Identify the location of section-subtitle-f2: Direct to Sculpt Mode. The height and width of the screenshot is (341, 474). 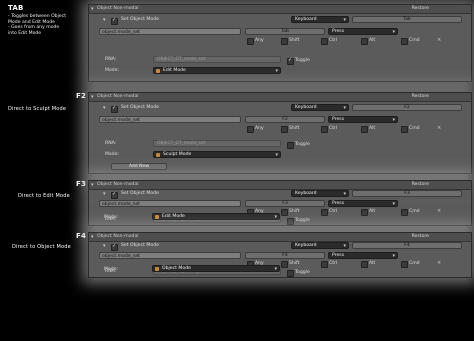
(37, 109).